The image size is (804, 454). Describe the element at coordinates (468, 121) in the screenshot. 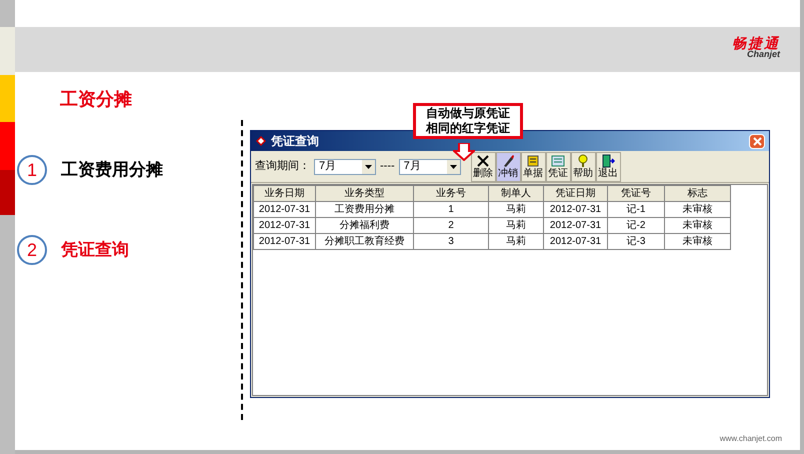

I see `callout-box: 自动做与原凭证相同的红字凭证` at that location.